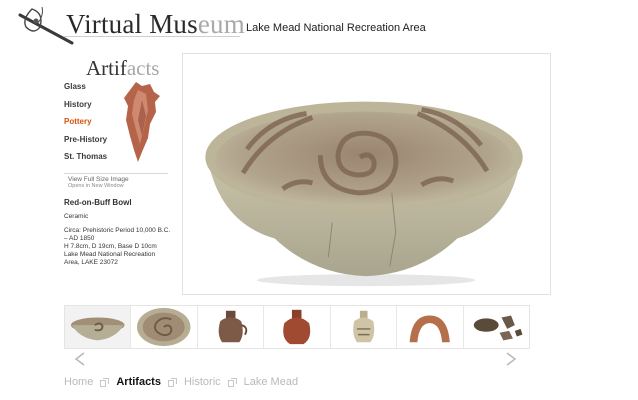  What do you see at coordinates (98, 202) in the screenshot?
I see `artifact-name: Red-on-Buff Bowl` at bounding box center [98, 202].